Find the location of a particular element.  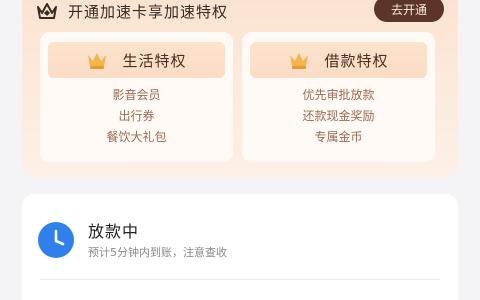

benefit-item: 优先审批放款 is located at coordinates (338, 95).